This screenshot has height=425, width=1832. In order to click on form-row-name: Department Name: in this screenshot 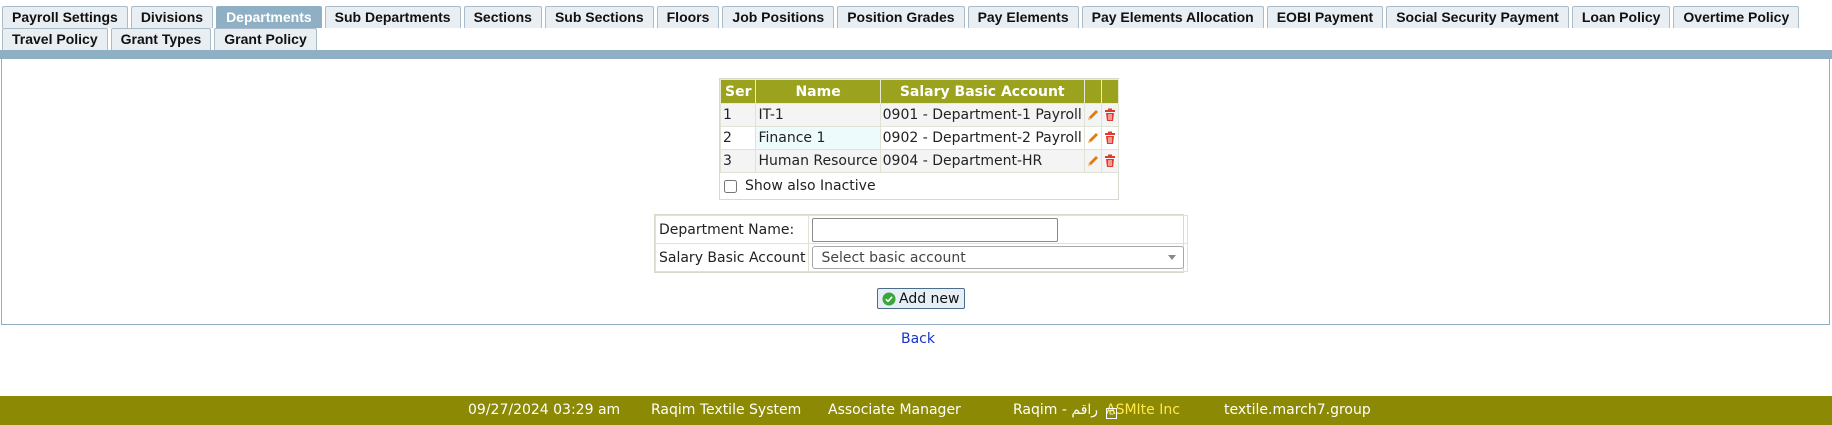, I will do `click(921, 229)`.